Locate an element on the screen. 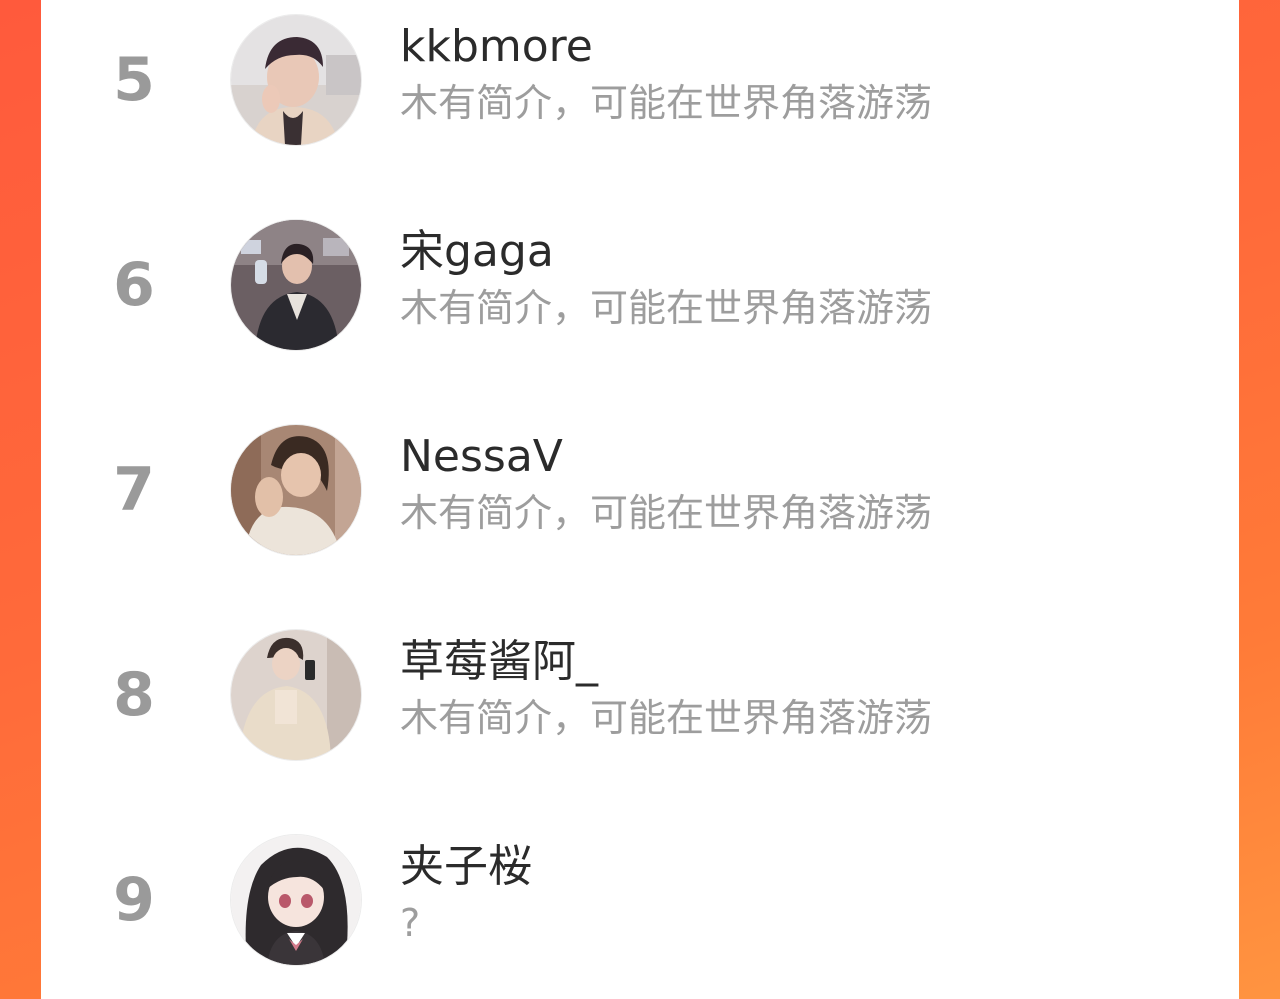 This screenshot has height=999, width=1280. ranking-list-item: 6 宋gaga 木有简介，可能在世界角落游荡 is located at coordinates (640, 282).